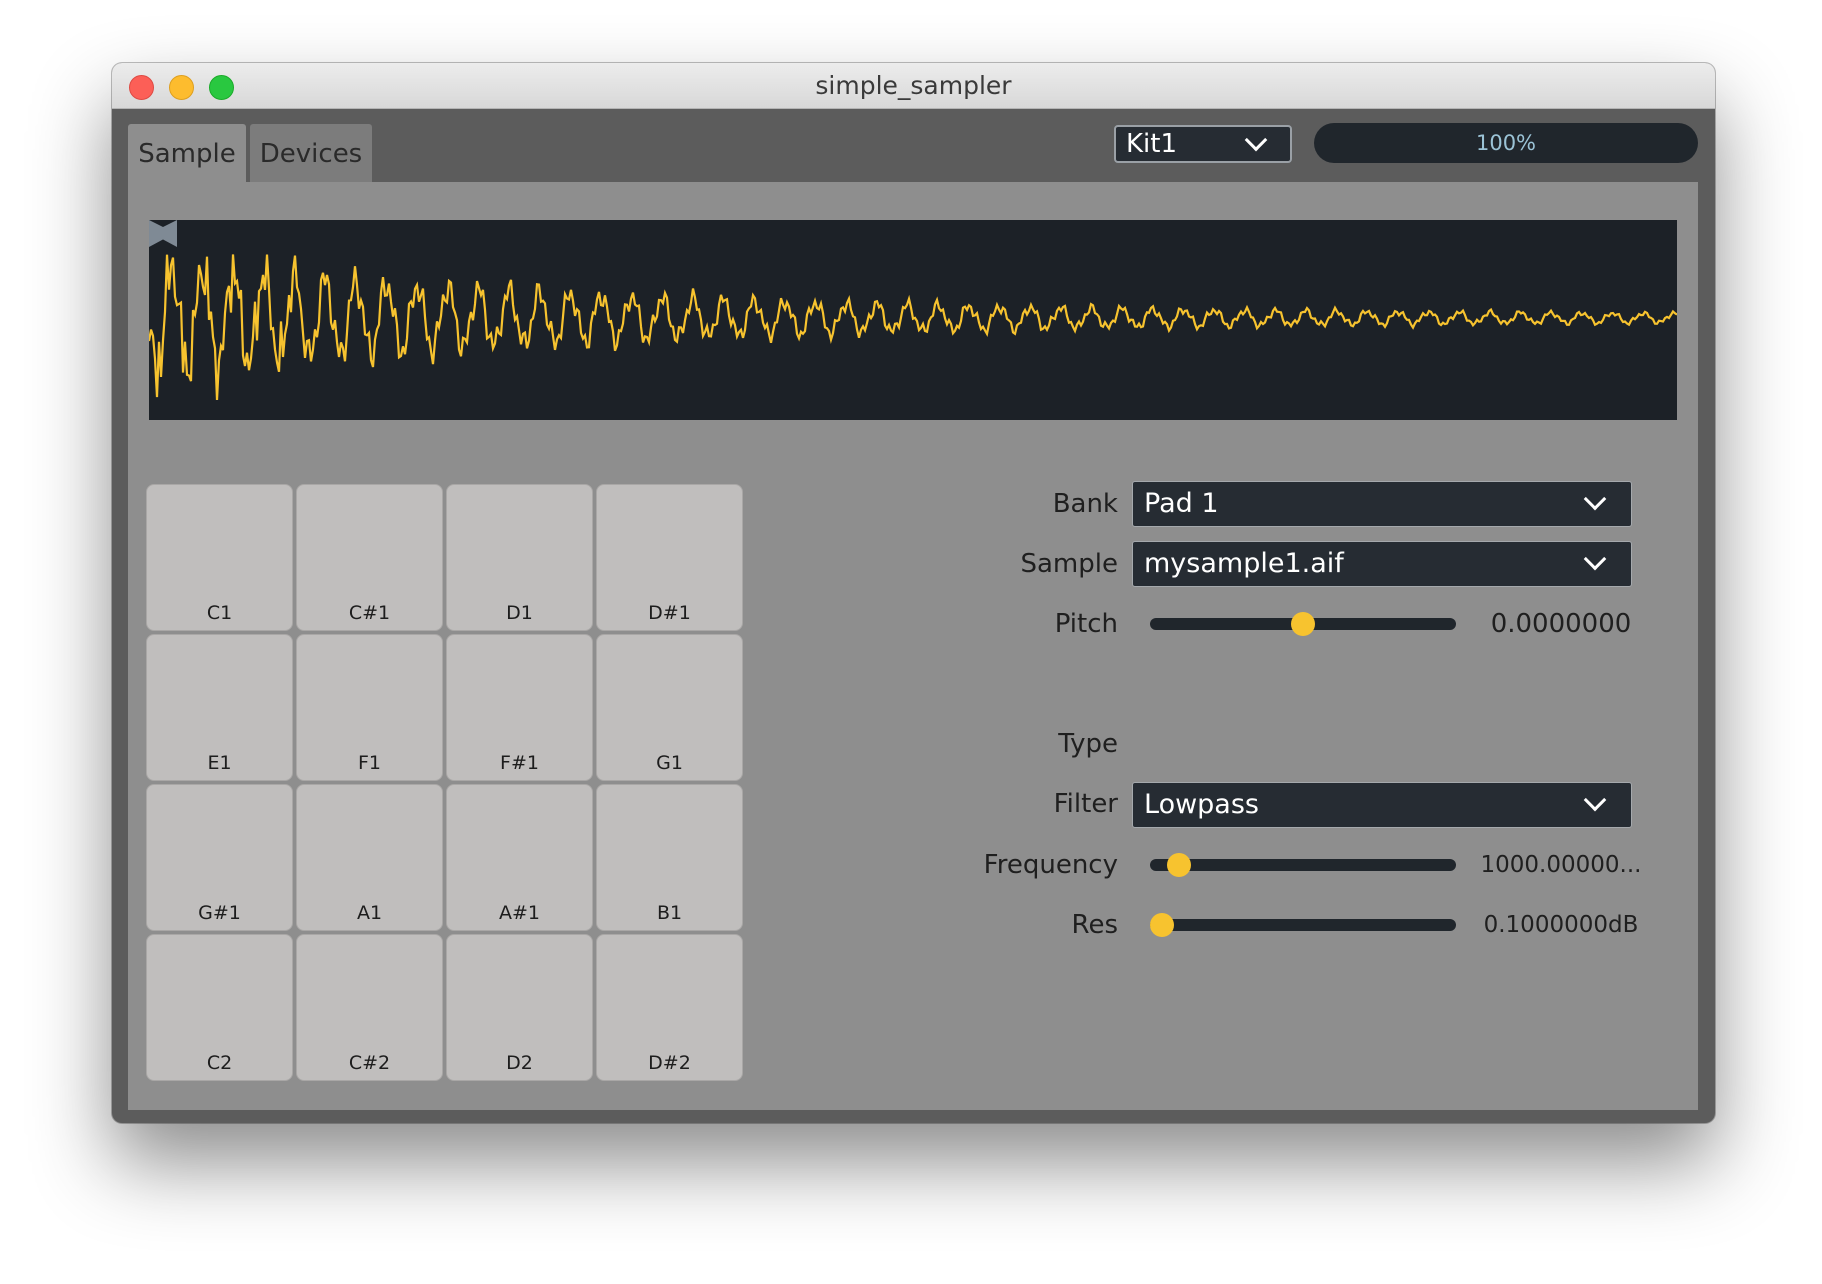 The height and width of the screenshot is (1284, 1822). I want to click on pad-label: F#1, so click(519, 763).